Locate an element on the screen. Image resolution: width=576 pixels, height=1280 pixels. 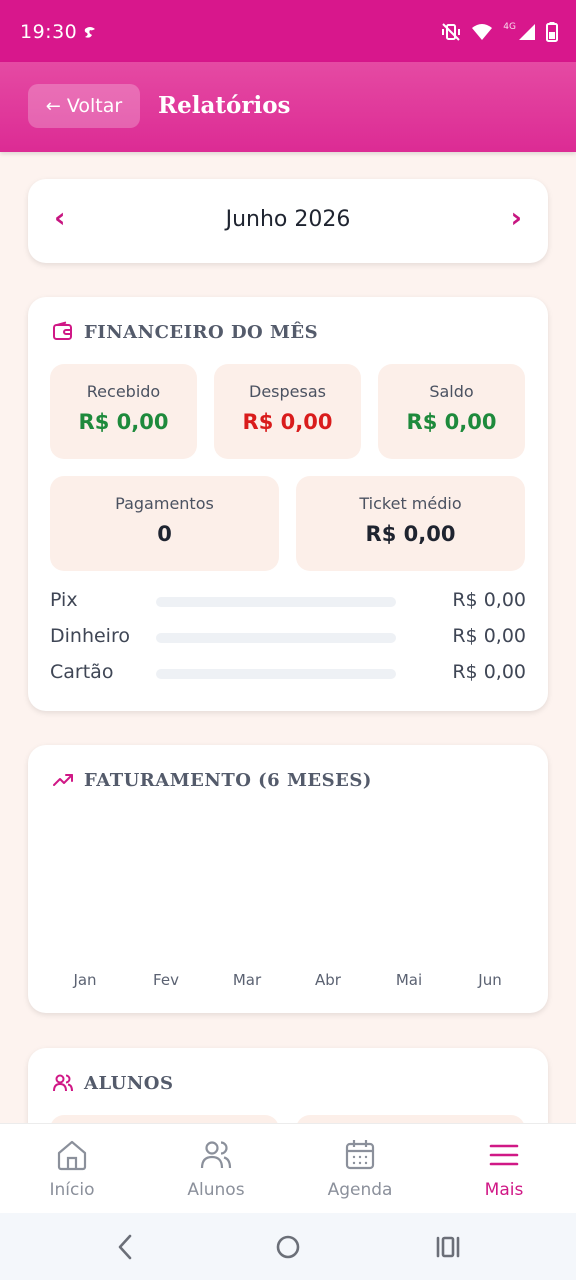
pagamentos-label: Pagamentos is located at coordinates (164, 503).